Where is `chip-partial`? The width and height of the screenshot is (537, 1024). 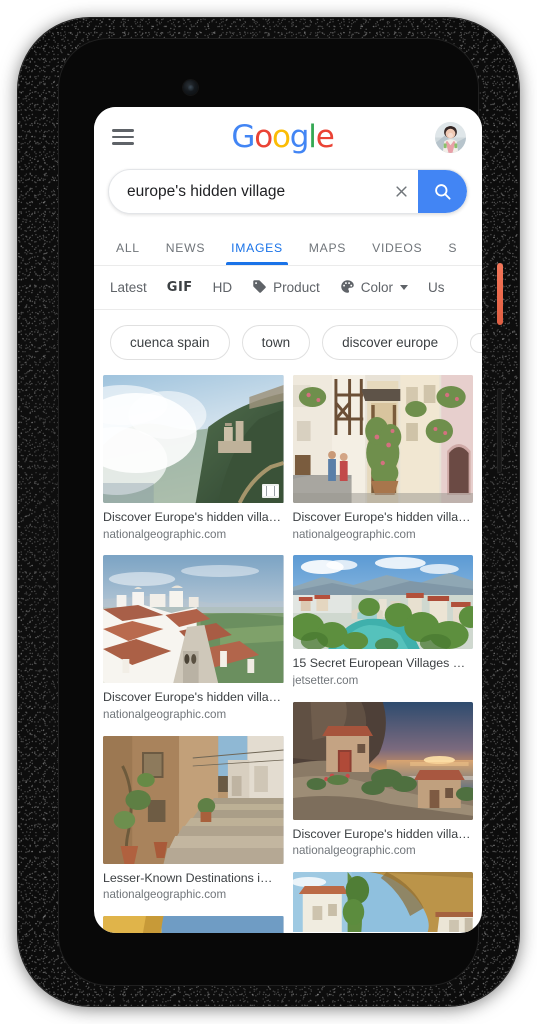
chip-partial is located at coordinates (476, 342).